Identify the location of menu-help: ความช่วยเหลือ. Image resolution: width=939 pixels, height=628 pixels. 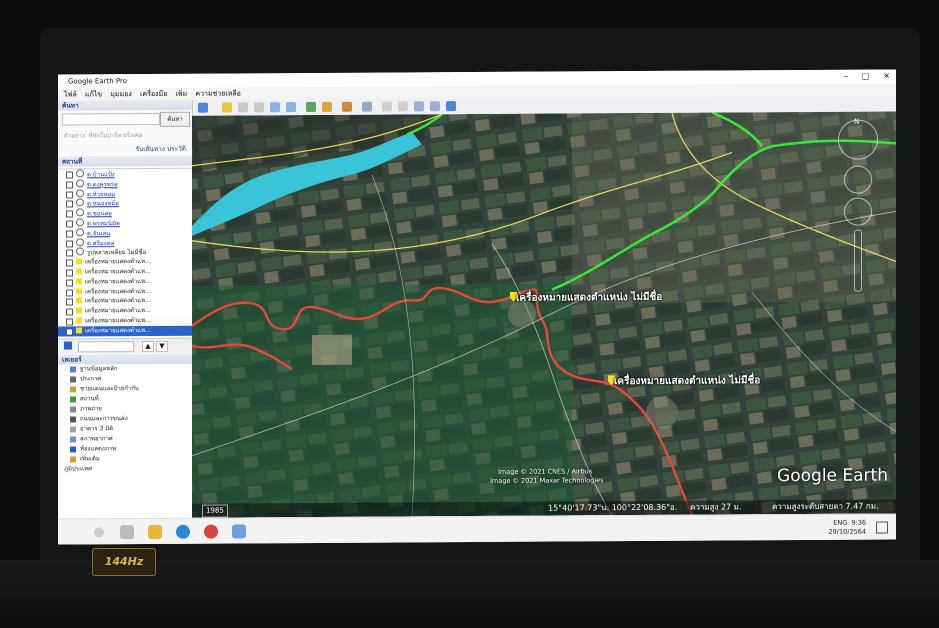
(217, 93).